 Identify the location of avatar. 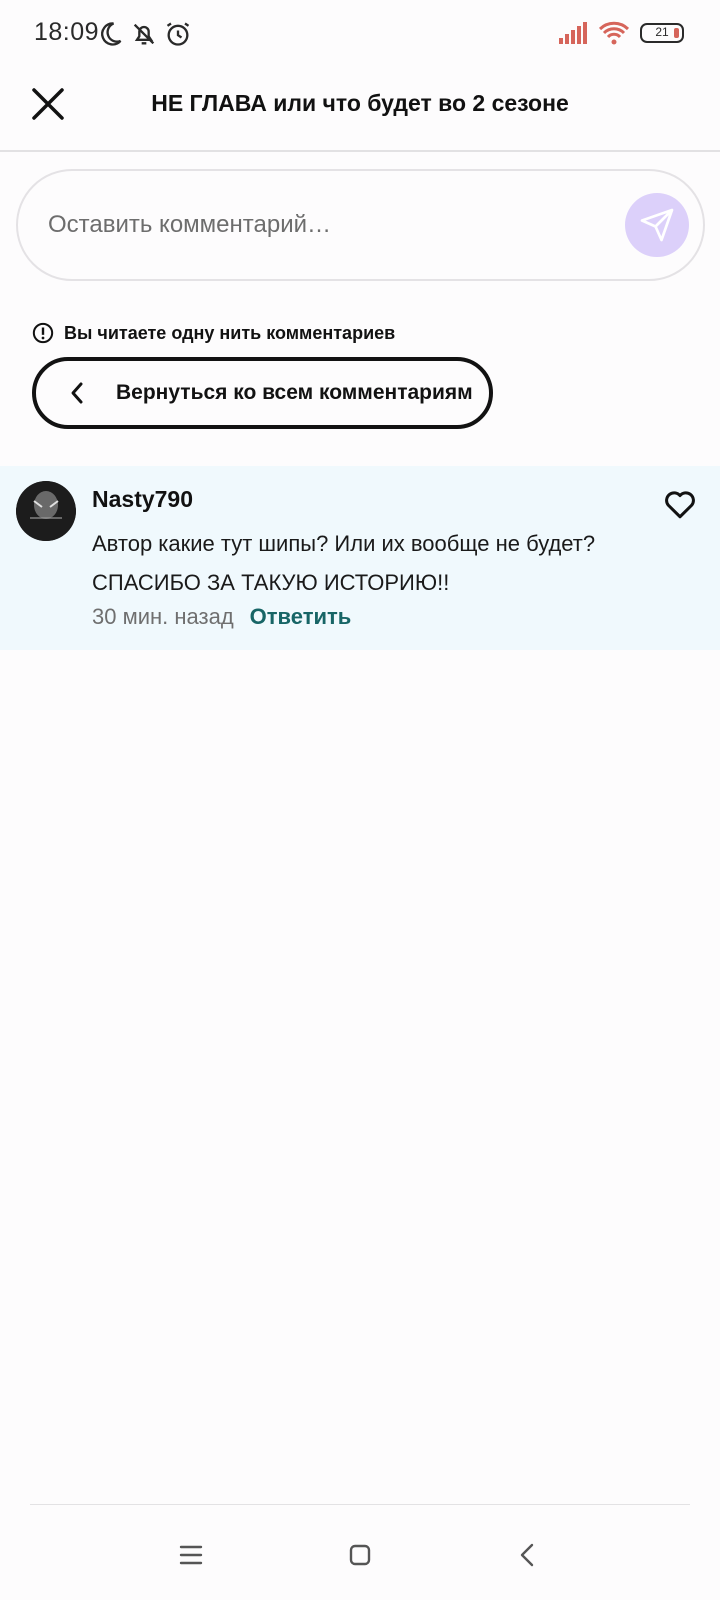
(46, 511).